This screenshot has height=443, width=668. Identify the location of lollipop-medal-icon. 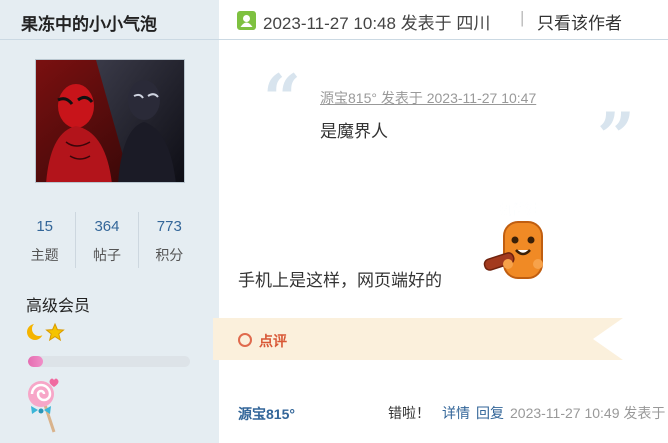
(44, 405).